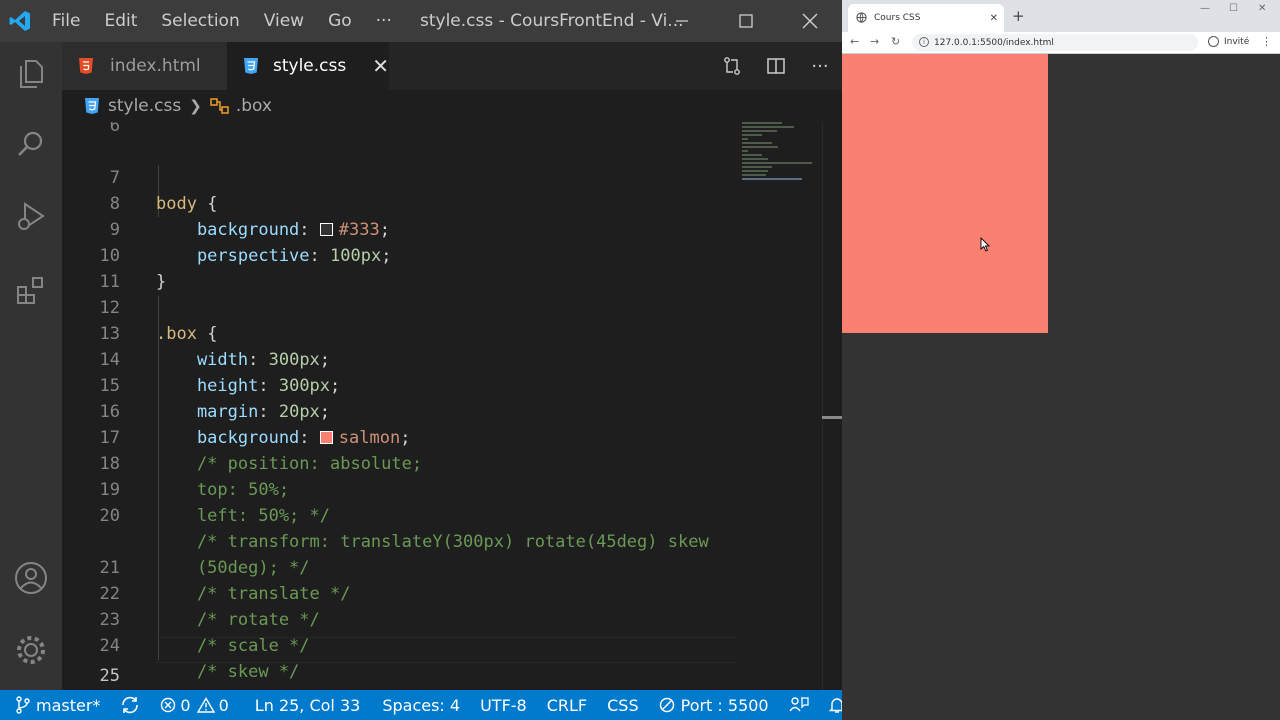 The height and width of the screenshot is (720, 1280). What do you see at coordinates (55, 705) in the screenshot?
I see `git-branch: master*` at bounding box center [55, 705].